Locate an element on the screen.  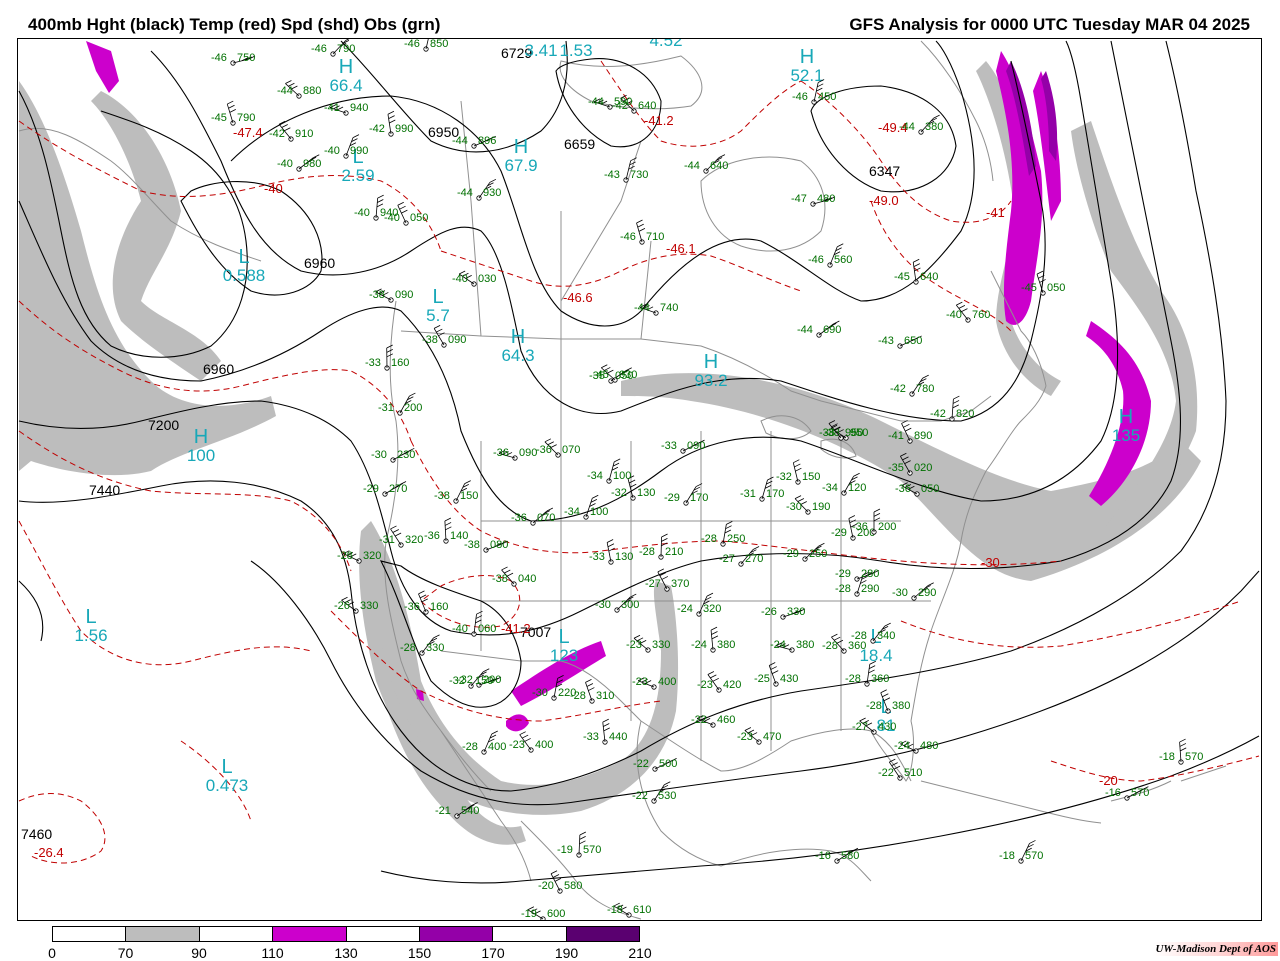
obs-height: 070 is located at coordinates (571, 450).